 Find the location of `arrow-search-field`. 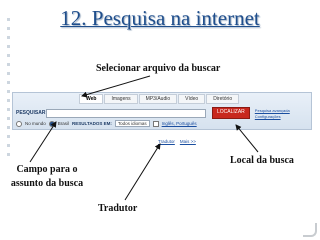

arrow-search-field is located at coordinates (43, 142).